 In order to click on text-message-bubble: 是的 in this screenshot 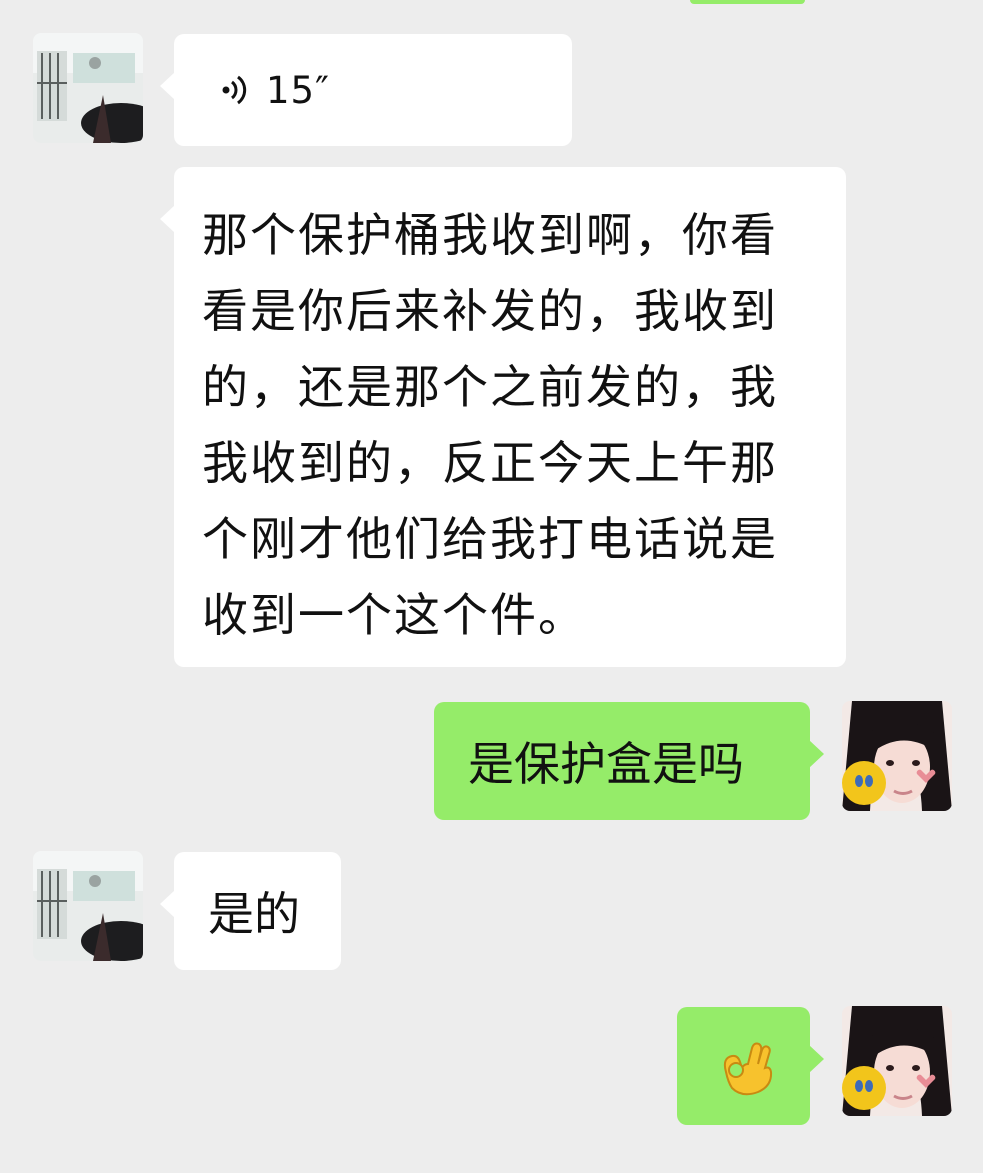, I will do `click(250, 911)`.